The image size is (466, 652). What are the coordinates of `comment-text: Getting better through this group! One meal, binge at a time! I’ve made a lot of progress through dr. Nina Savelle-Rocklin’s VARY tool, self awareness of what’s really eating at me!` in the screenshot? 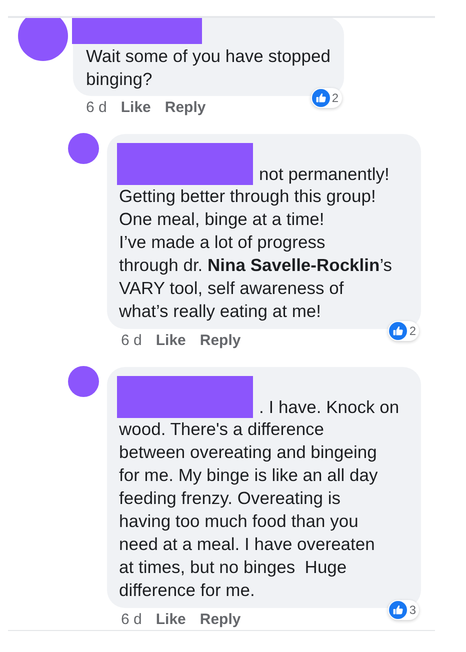 It's located at (256, 254).